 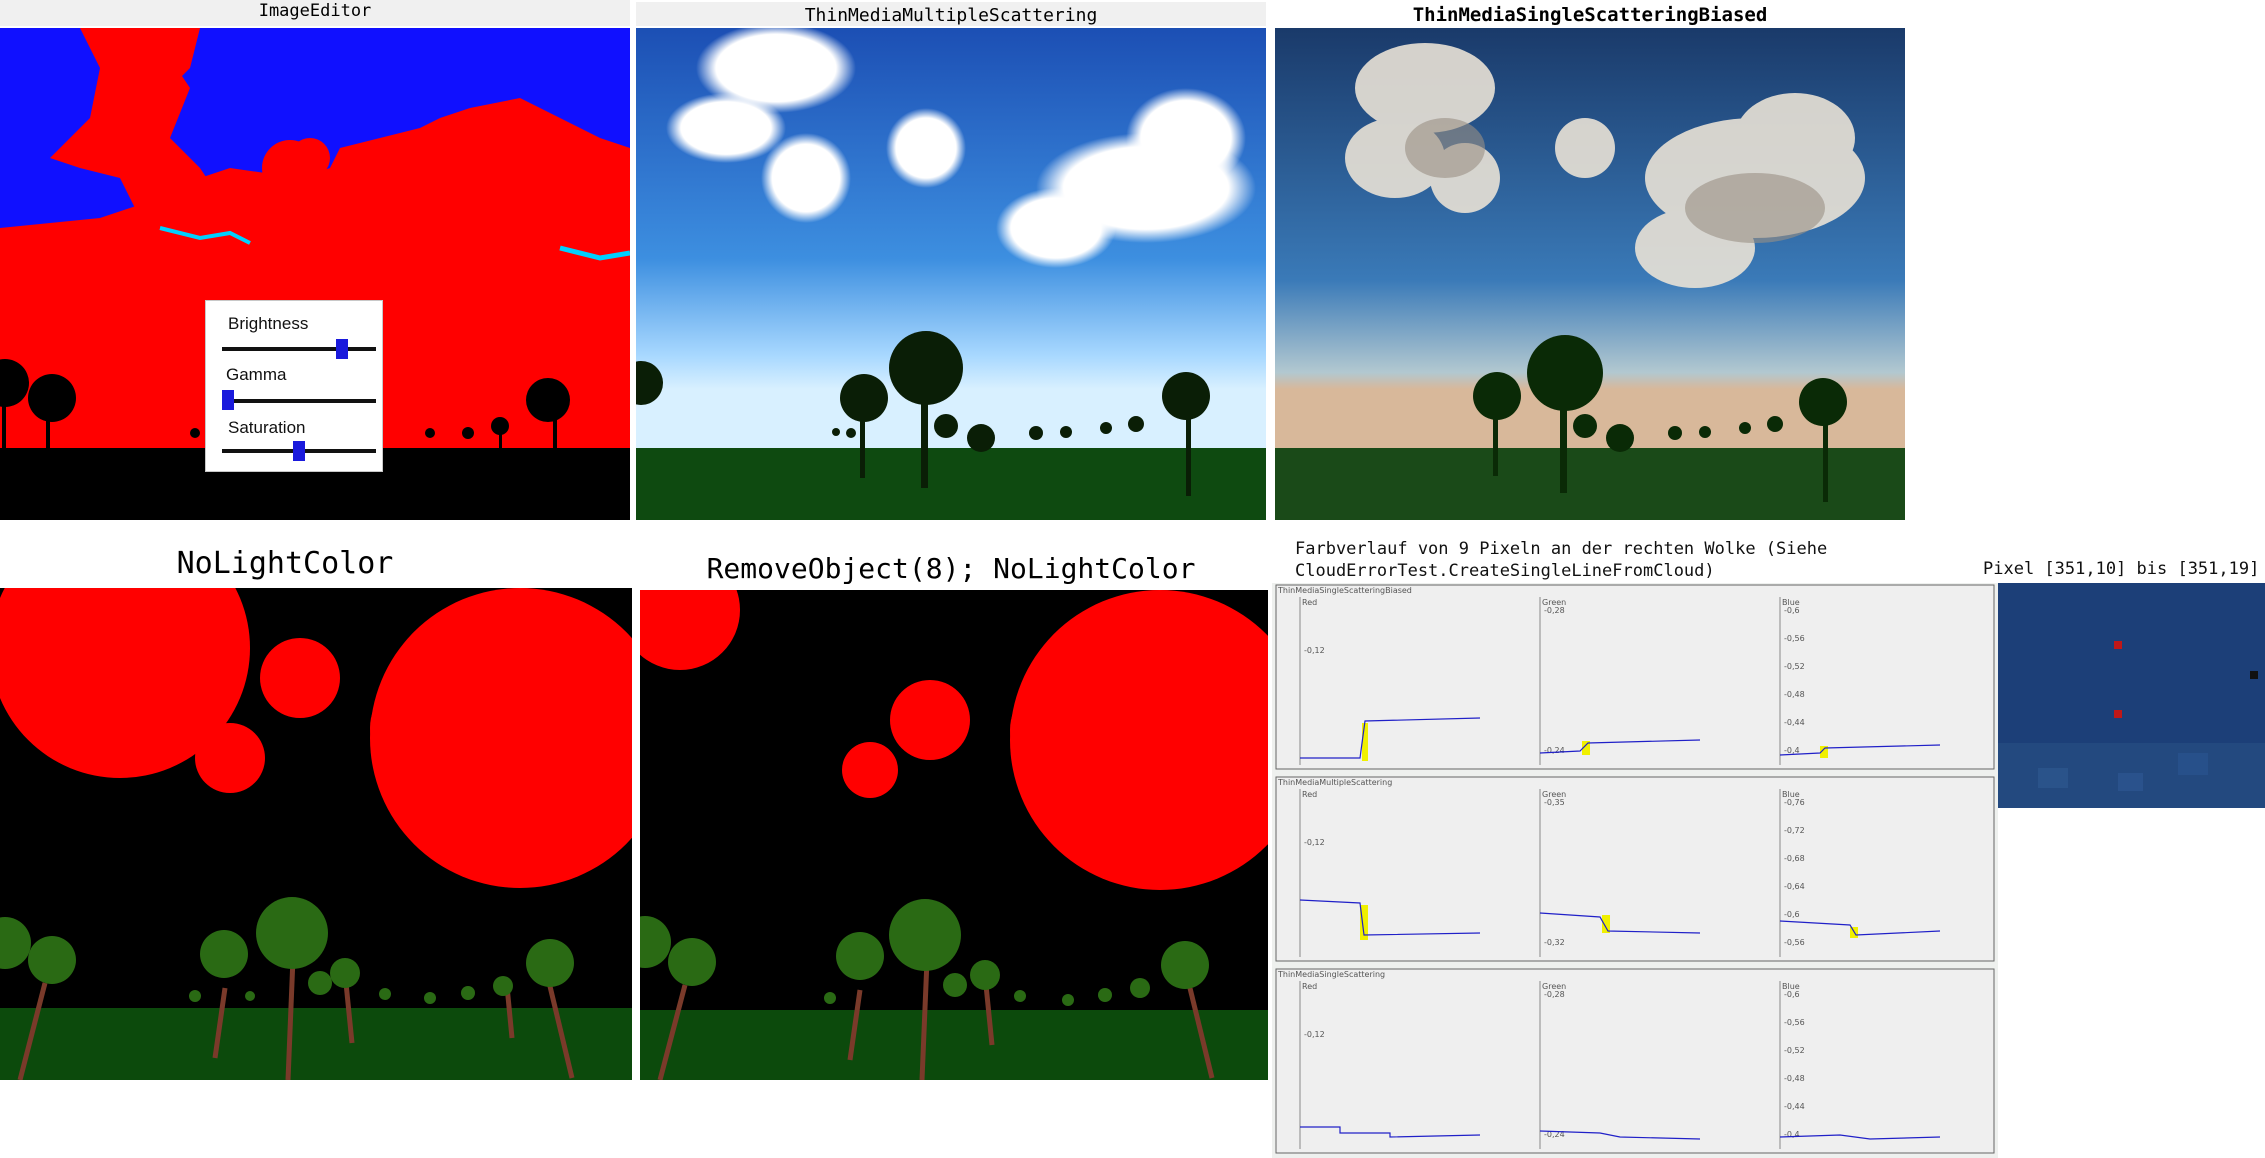 I want to click on remove-object-title: RemoveObject(8); NoLightColor, so click(x=951, y=568).